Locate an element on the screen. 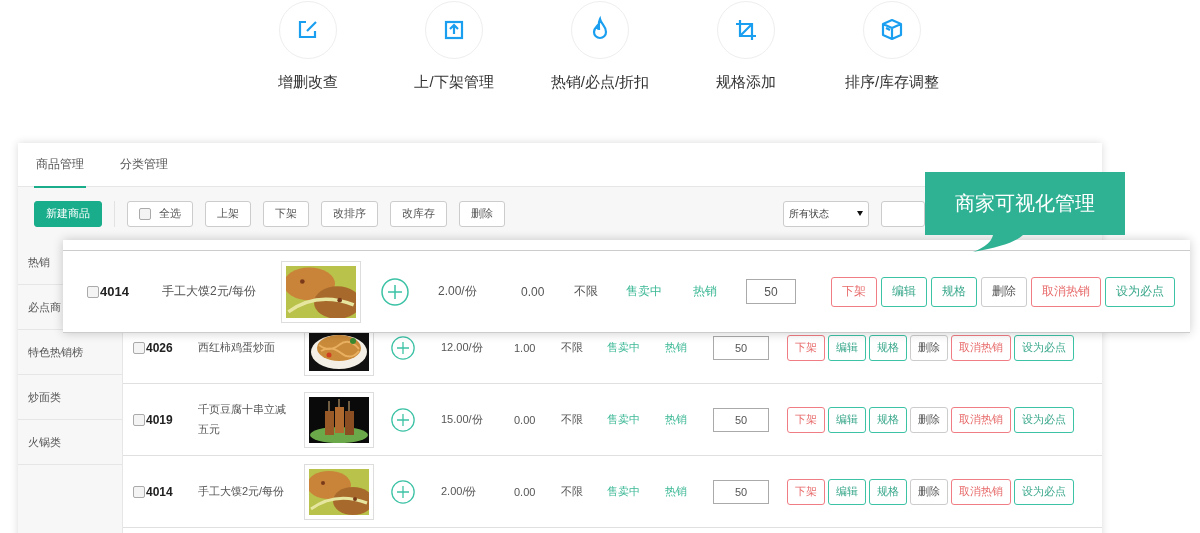 The image size is (1200, 533). checkbox is located at coordinates (145, 213).